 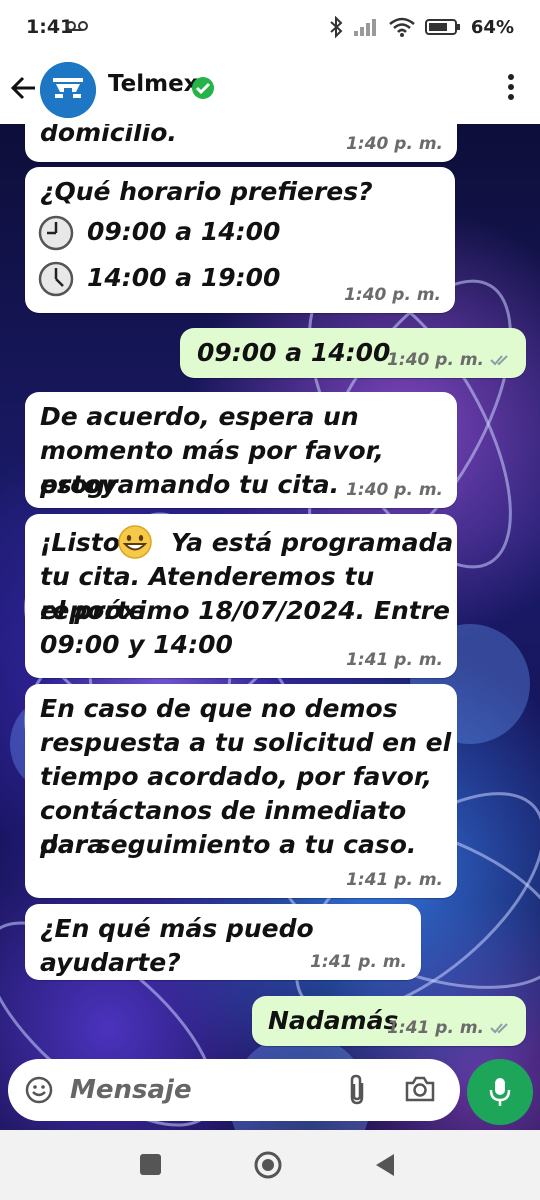 I want to click on message-text: 14:00 a 19:00, so click(x=184, y=277).